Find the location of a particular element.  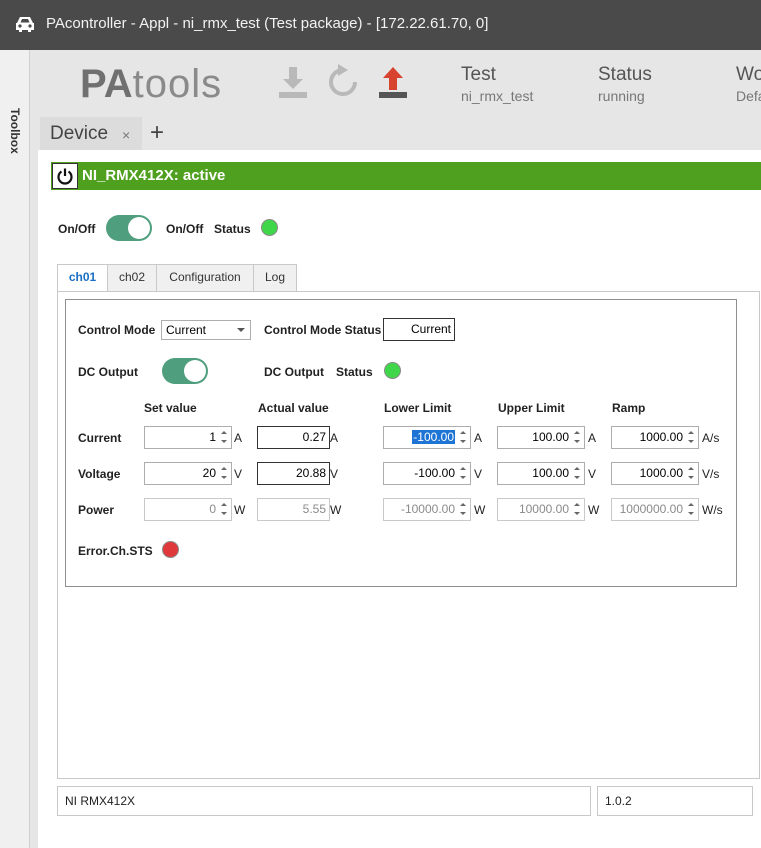

power-set-input: 0 is located at coordinates (188, 509).